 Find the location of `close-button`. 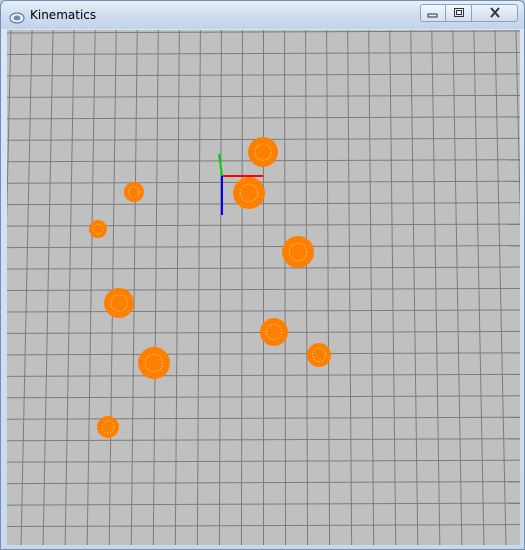

close-button is located at coordinates (495, 13).